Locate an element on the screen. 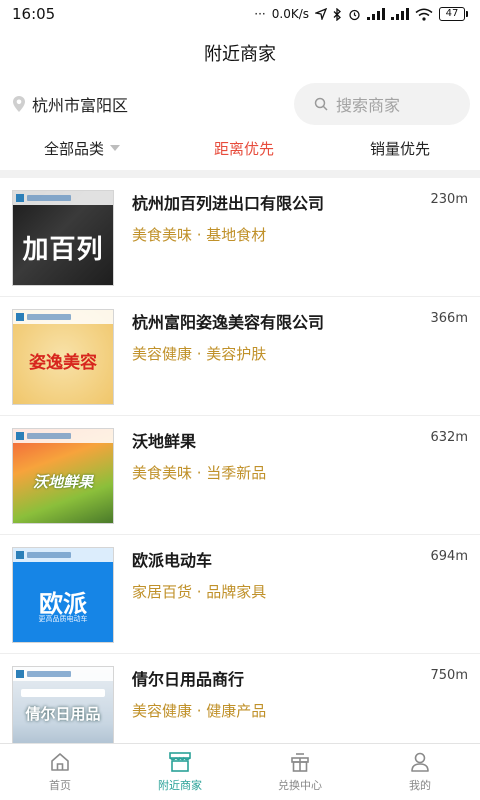 The width and height of the screenshot is (480, 800). battery-level: 47 is located at coordinates (452, 13).